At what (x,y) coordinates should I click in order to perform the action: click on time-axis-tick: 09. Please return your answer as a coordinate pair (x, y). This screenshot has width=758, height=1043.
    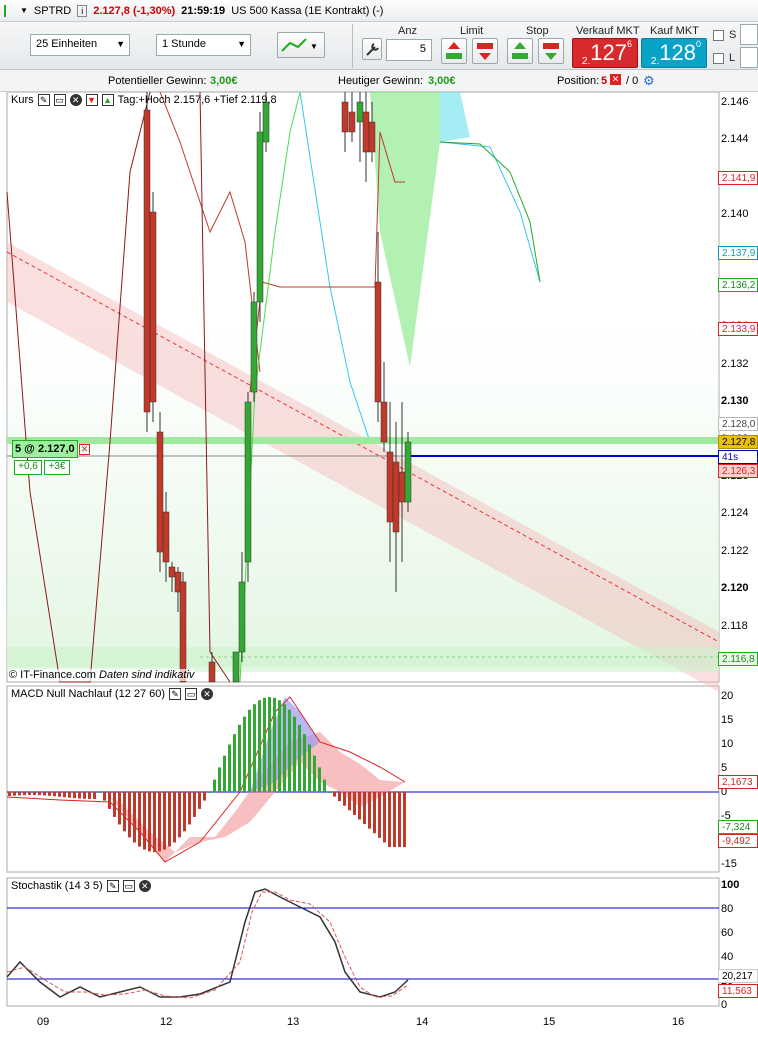
    Looking at the image, I should click on (43, 1022).